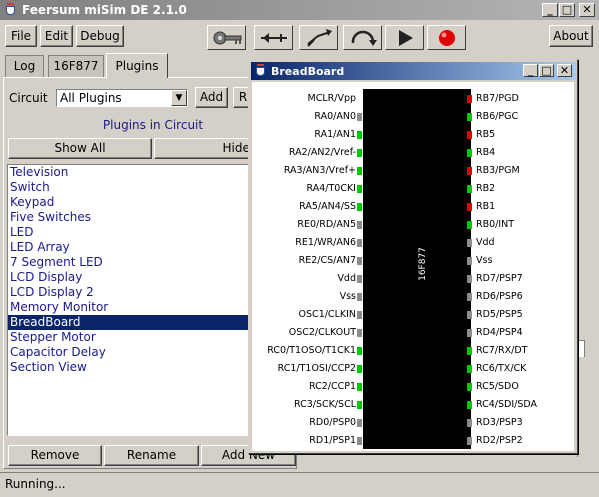  Describe the element at coordinates (499, 314) in the screenshot. I see `pin-label-right: RD5/PSP5` at that location.